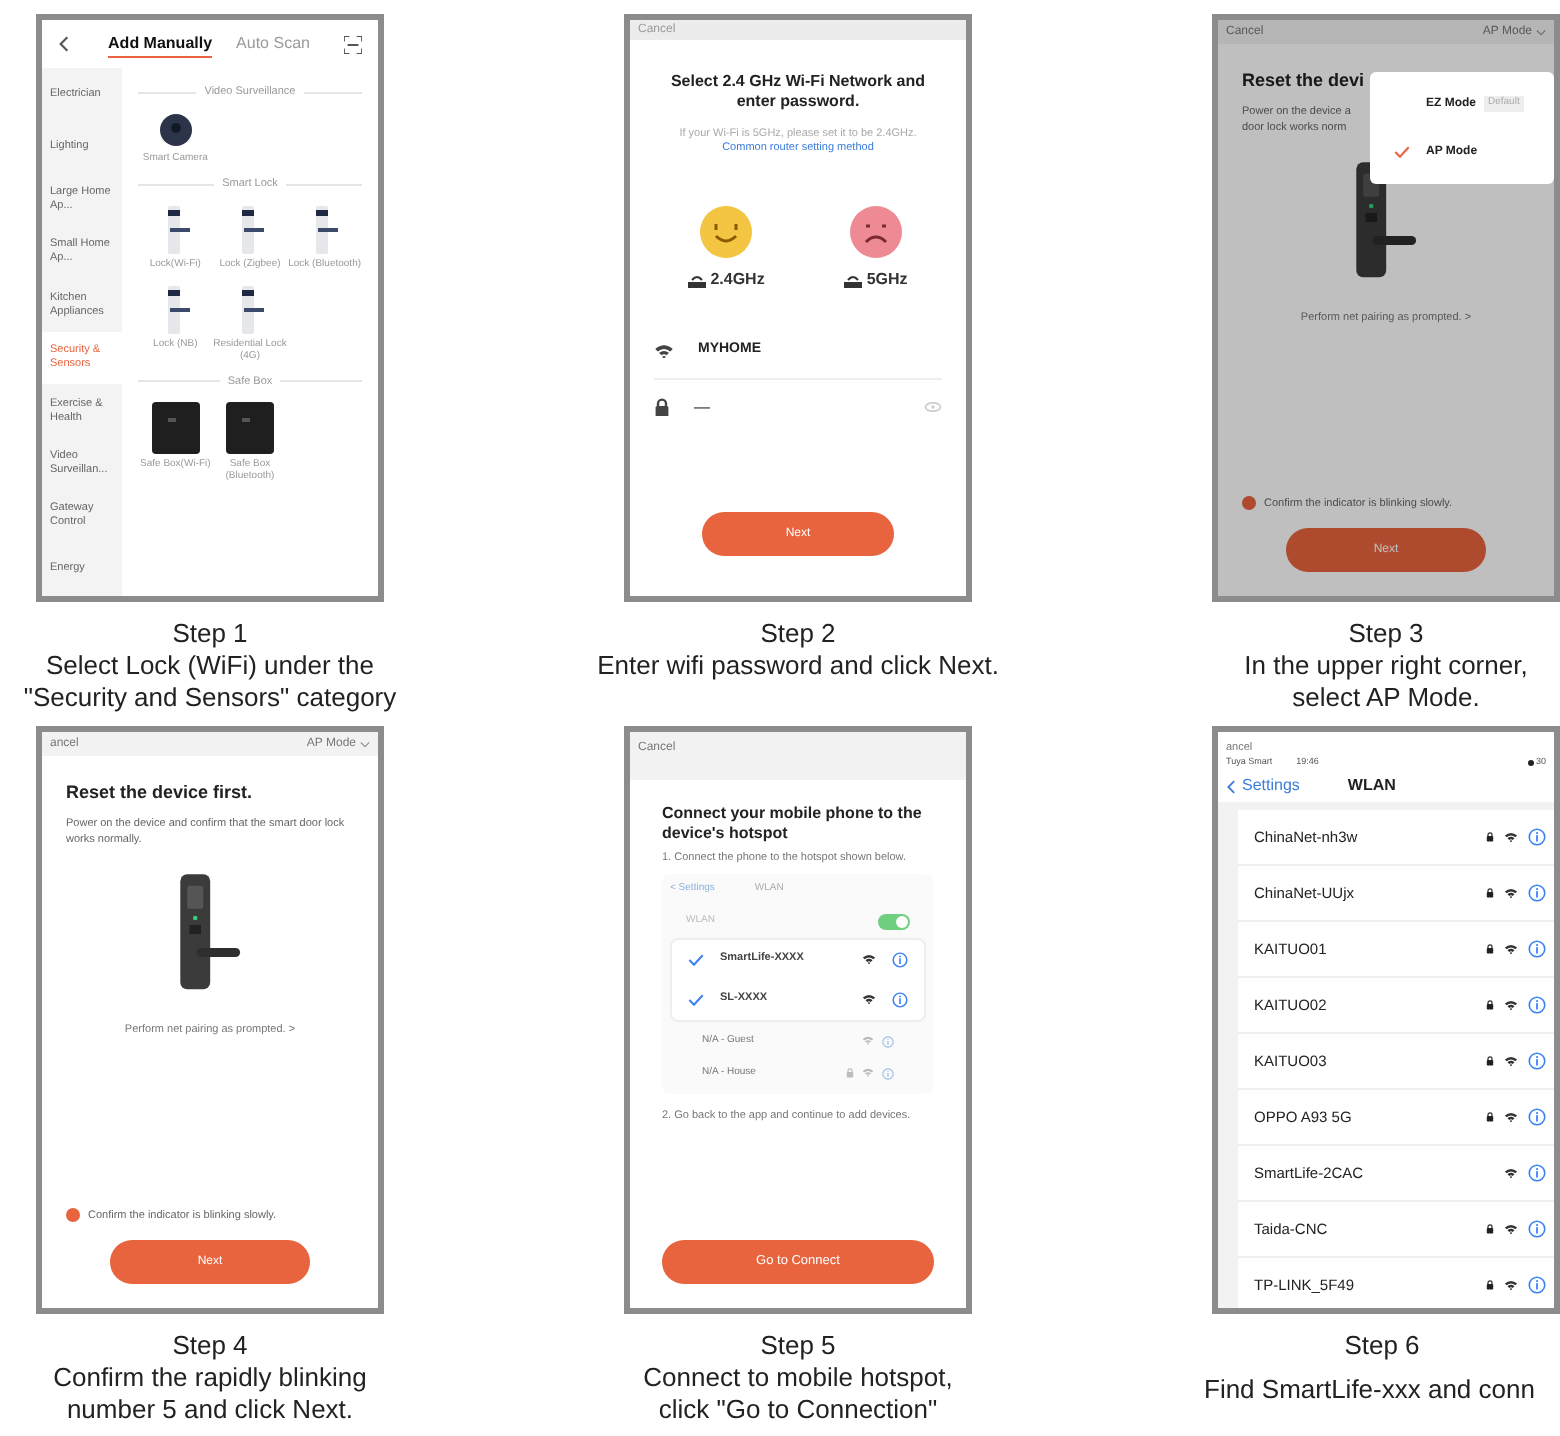  What do you see at coordinates (160, 44) in the screenshot?
I see `tab: Add Manually` at bounding box center [160, 44].